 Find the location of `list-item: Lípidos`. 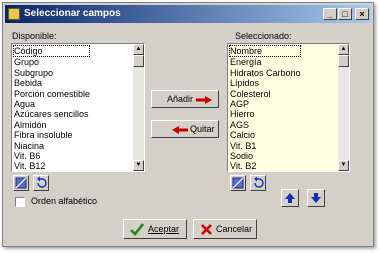

list-item: Lípidos is located at coordinates (265, 83).